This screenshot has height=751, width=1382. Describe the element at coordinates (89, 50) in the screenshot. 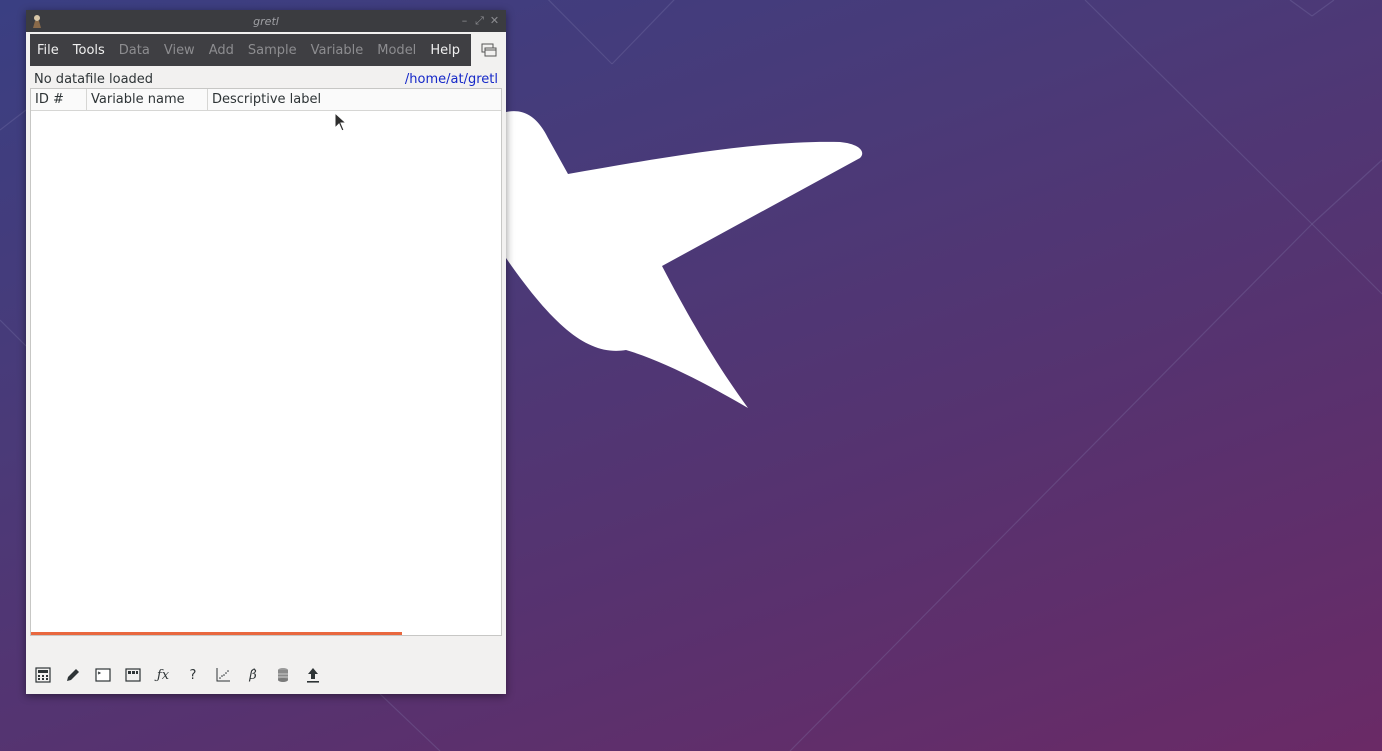

I see `menu-tools: Tools` at that location.